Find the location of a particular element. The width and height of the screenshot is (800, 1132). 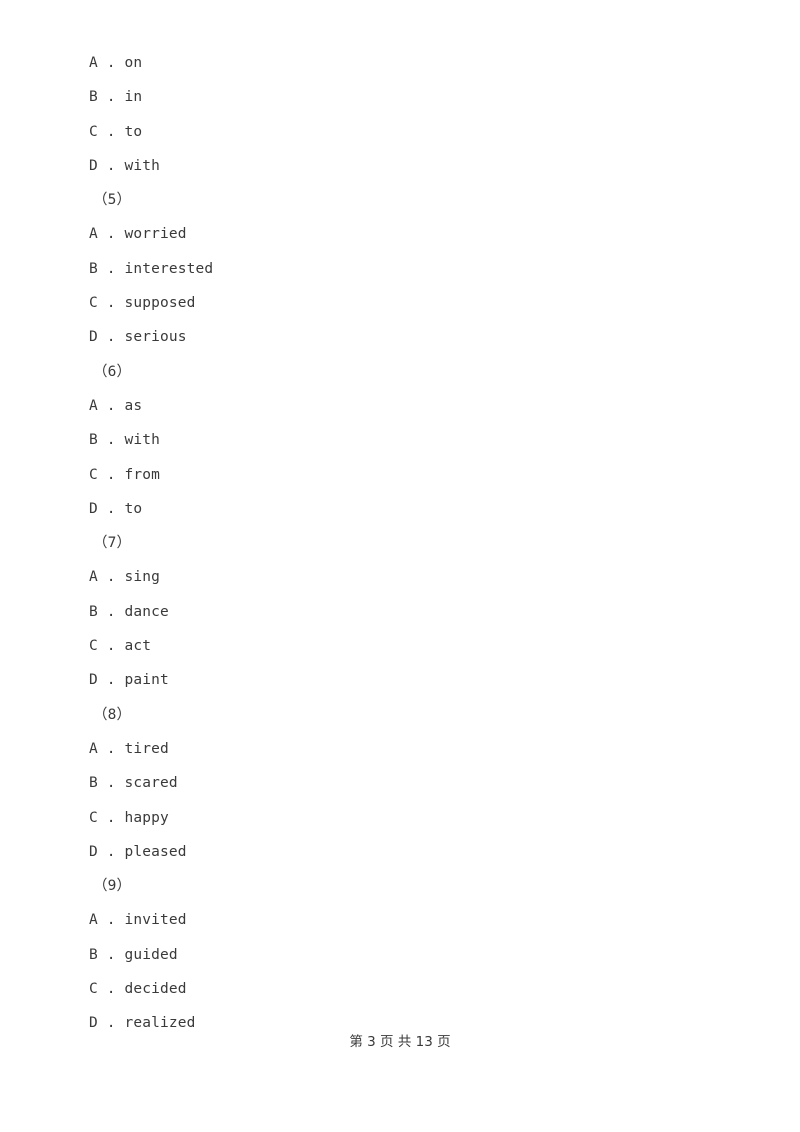

answer-option: C . from is located at coordinates (400, 475).